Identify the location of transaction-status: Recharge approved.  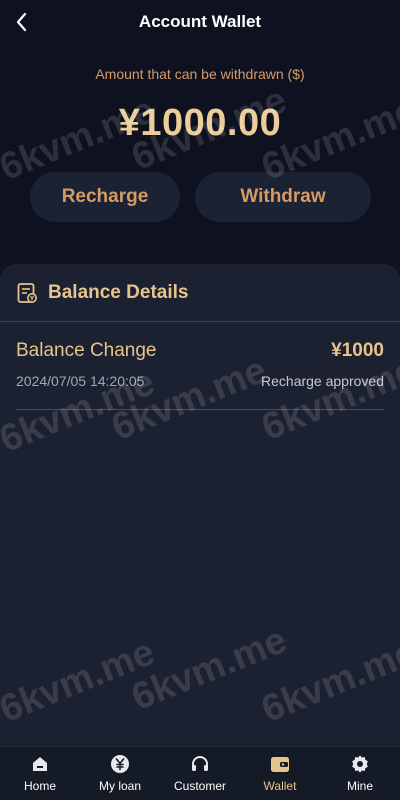
(322, 381).